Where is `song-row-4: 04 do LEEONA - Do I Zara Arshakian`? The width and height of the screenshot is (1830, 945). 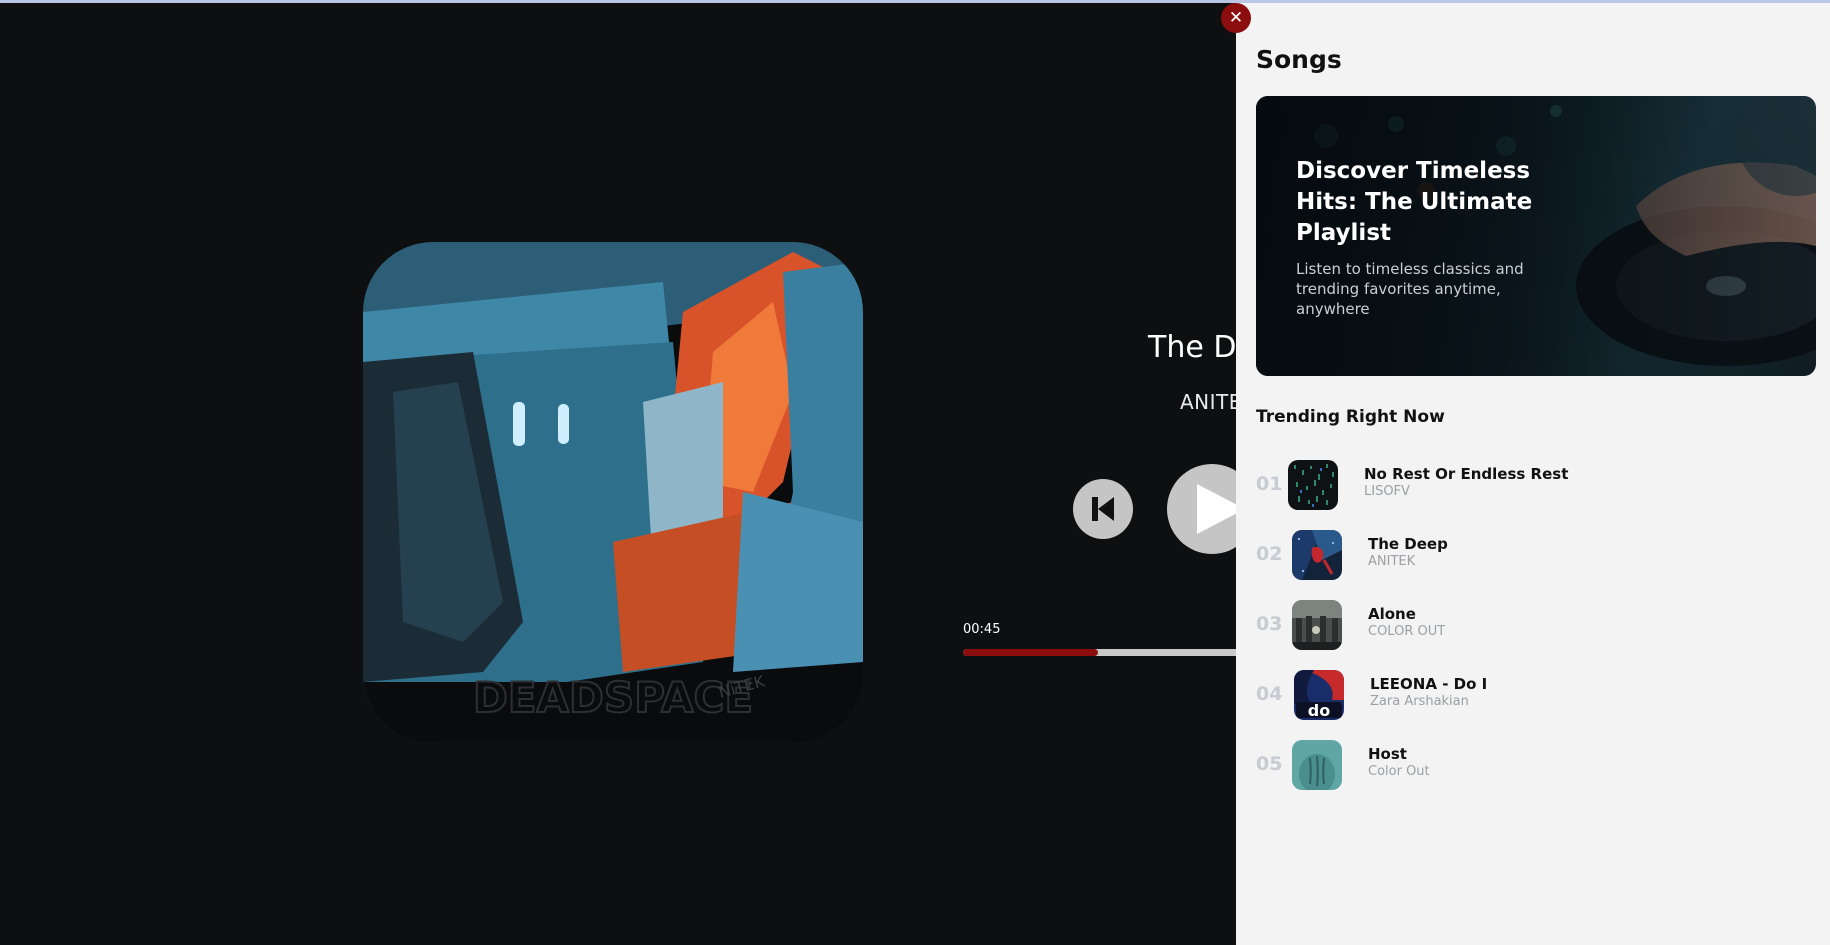 song-row-4: 04 do LEEONA - Do I Zara Arshakian is located at coordinates (1536, 695).